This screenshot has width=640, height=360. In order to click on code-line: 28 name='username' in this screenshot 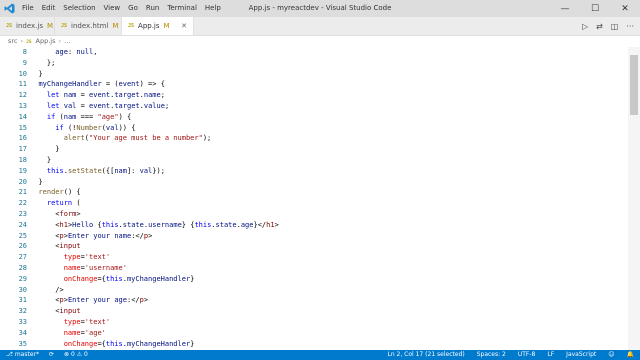, I will do `click(310, 268)`.